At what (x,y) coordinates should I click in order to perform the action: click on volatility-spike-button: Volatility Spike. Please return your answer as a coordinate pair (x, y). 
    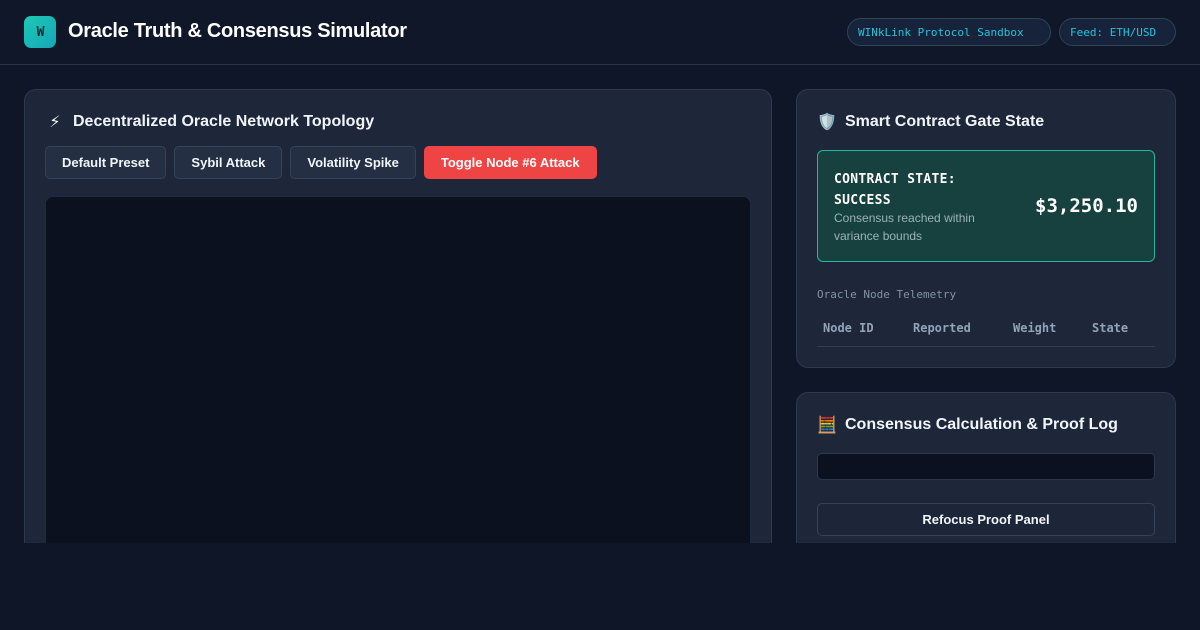
    Looking at the image, I should click on (353, 162).